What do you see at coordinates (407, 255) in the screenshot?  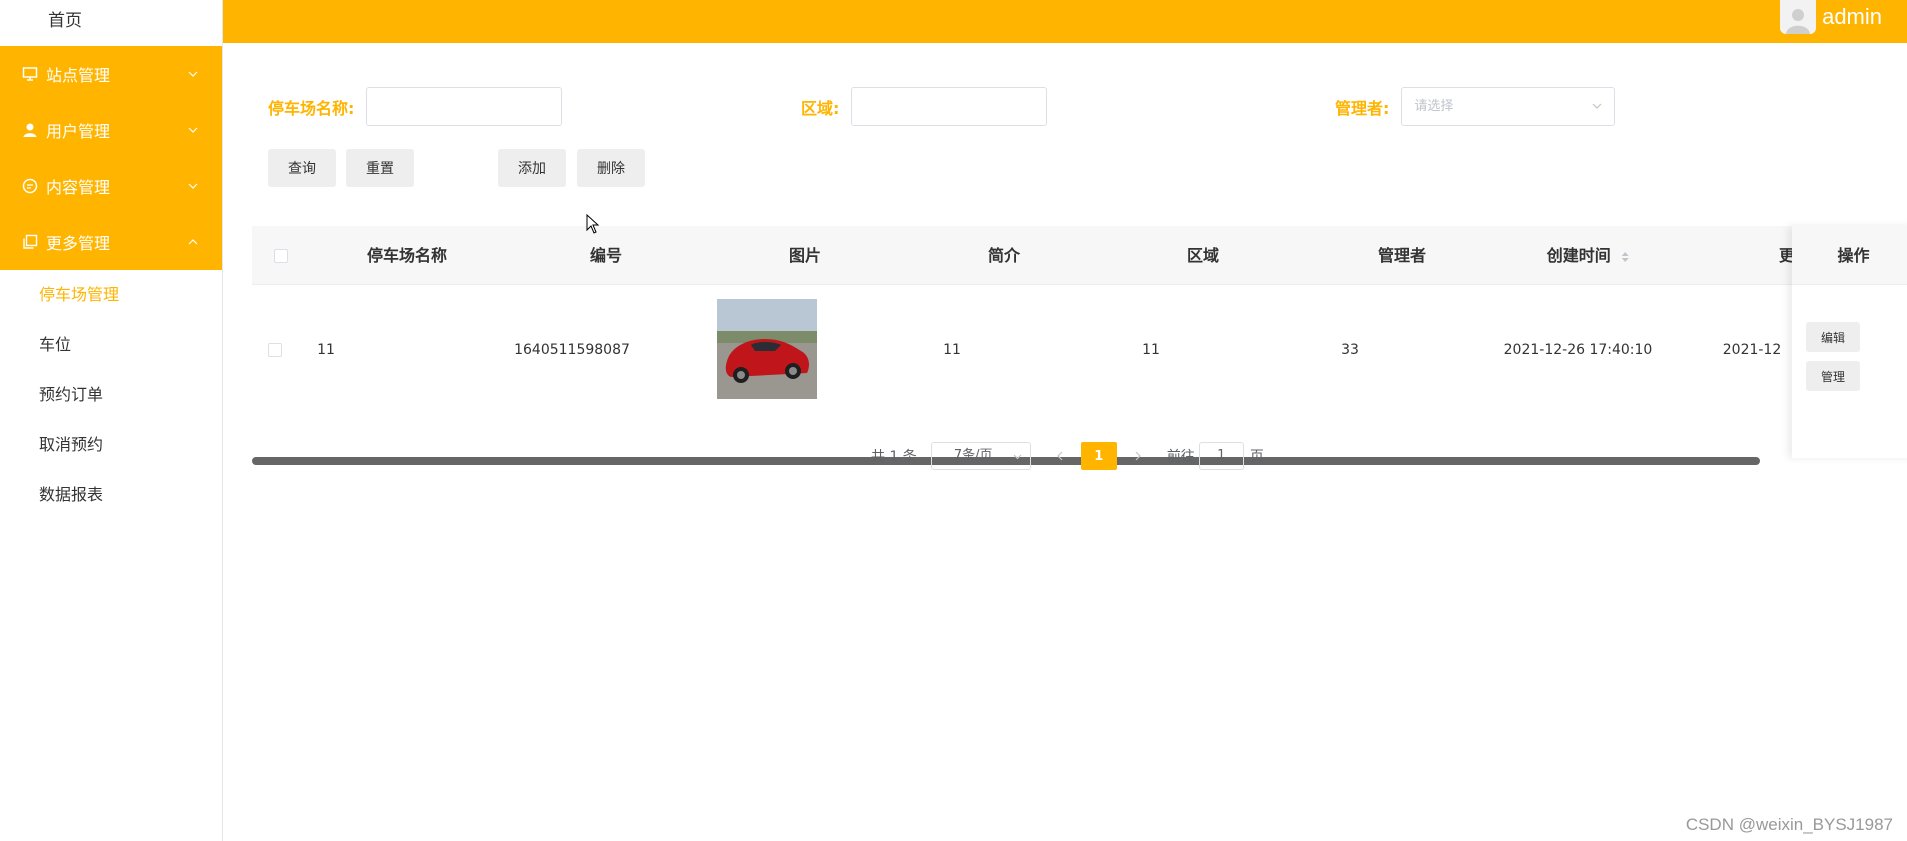 I see `column-header-name: 停车场名称` at bounding box center [407, 255].